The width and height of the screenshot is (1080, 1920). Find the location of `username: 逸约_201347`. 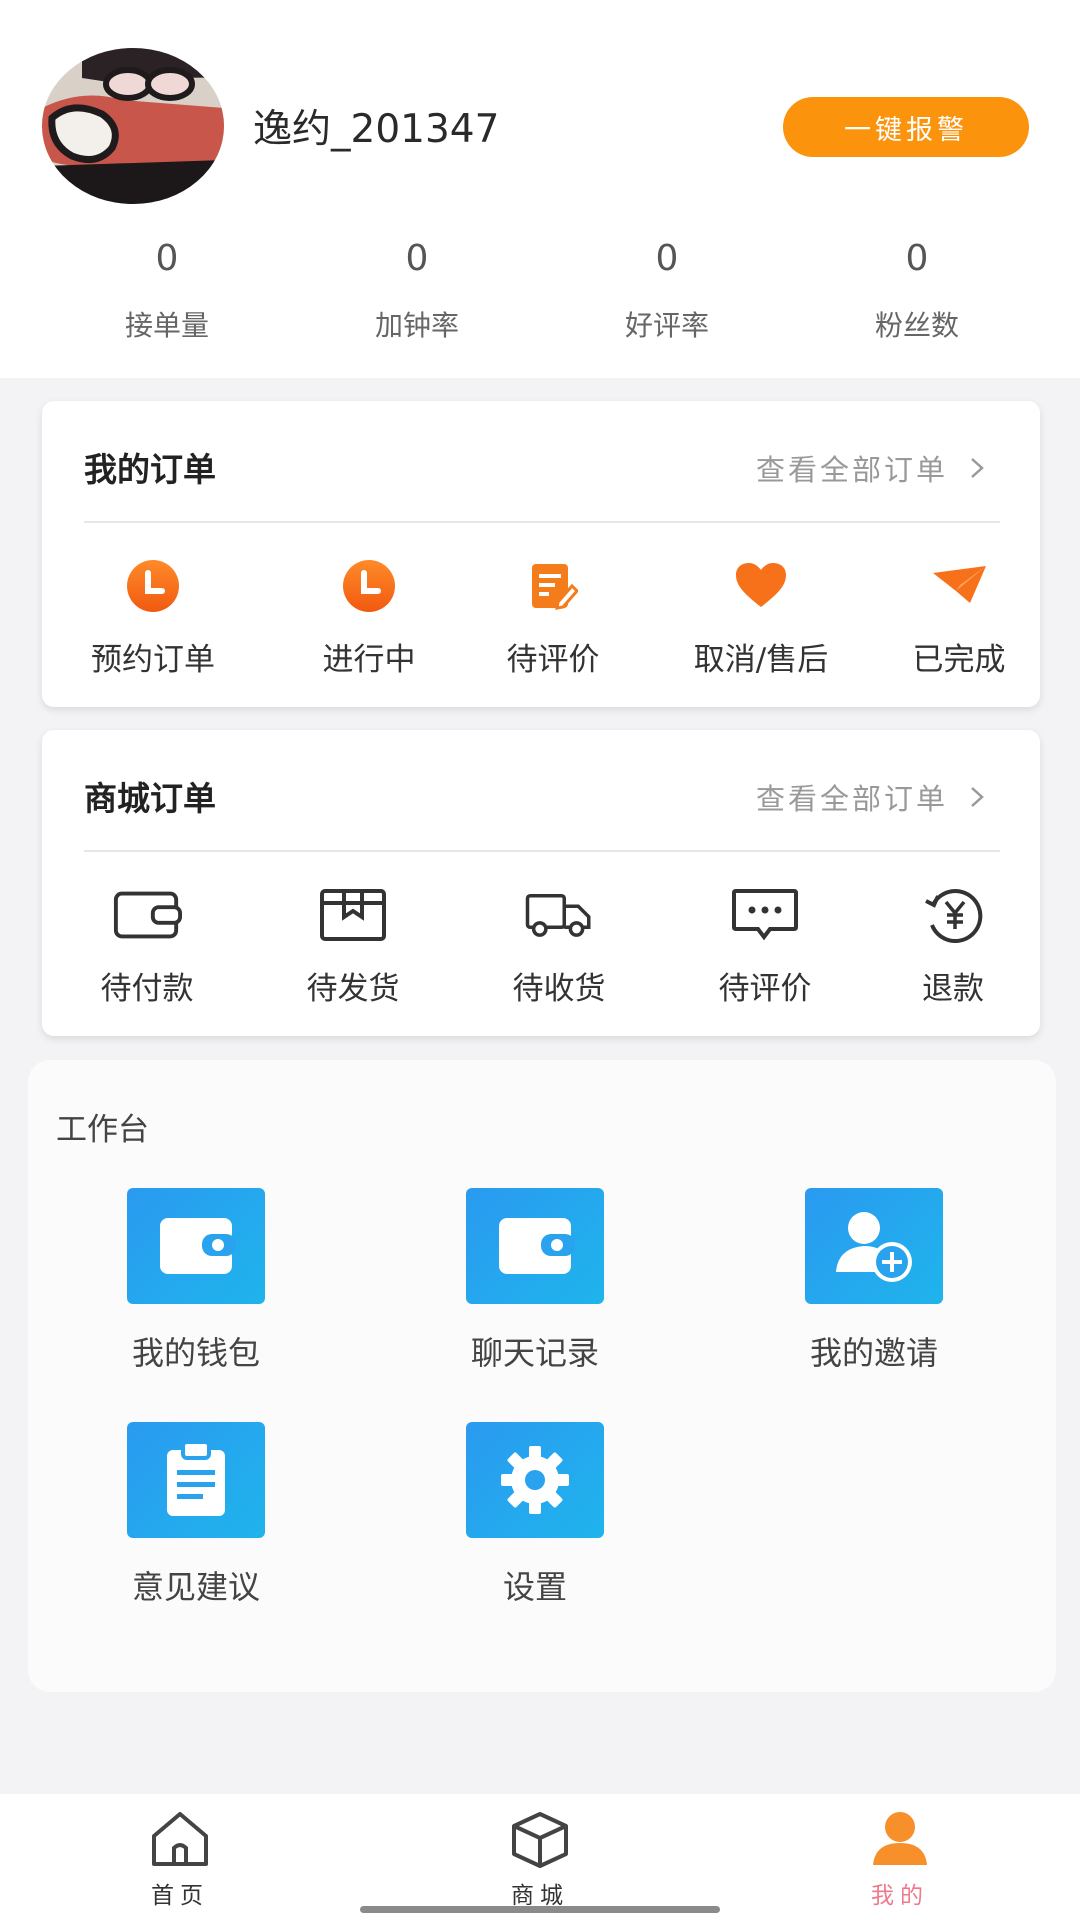

username: 逸约_201347 is located at coordinates (376, 129).